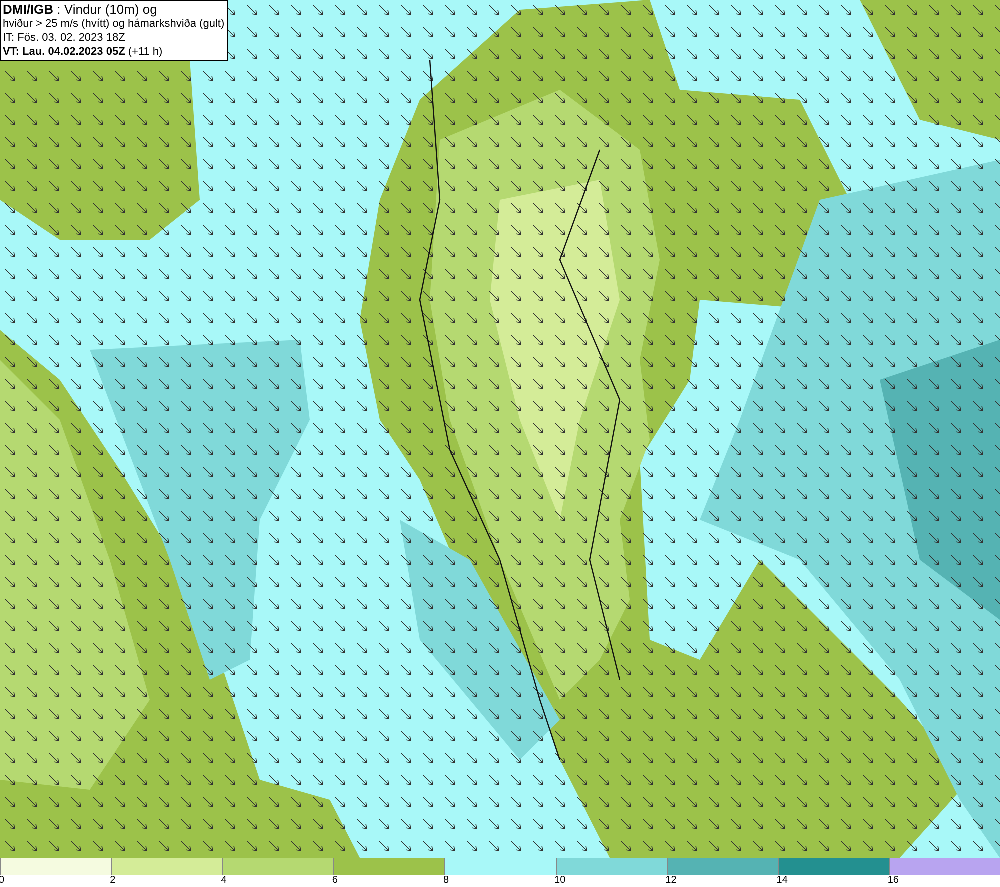  Describe the element at coordinates (224, 881) in the screenshot. I see `legend-label: 4` at that location.